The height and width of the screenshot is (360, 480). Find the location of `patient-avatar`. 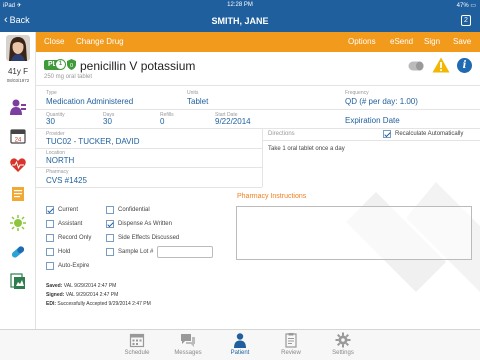

patient-avatar is located at coordinates (18, 48).